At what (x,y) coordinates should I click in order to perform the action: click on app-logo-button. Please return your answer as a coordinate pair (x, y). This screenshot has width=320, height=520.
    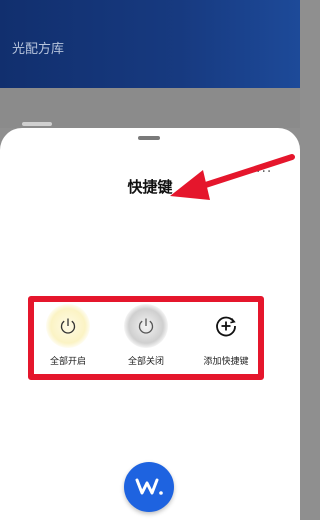
    Looking at the image, I should click on (149, 487).